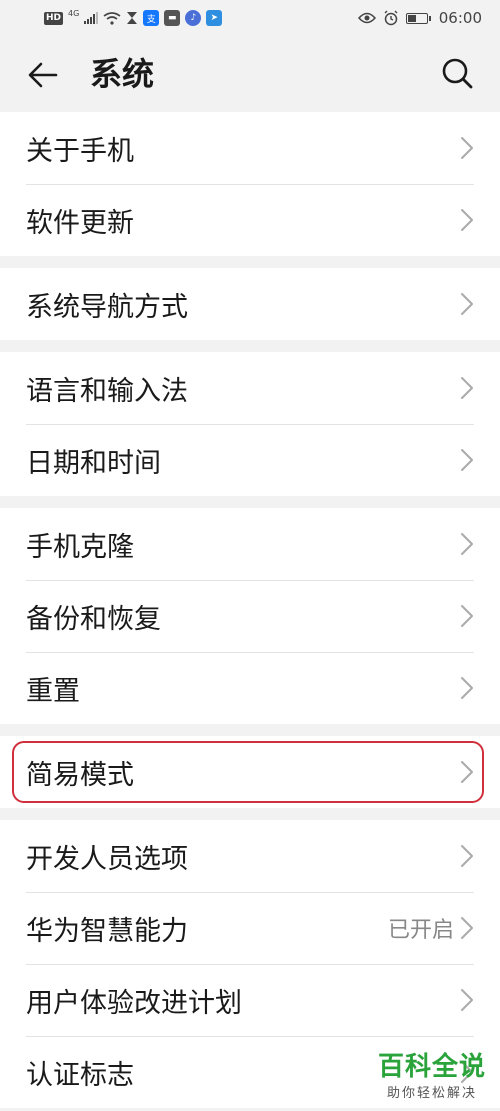 This screenshot has height=1111, width=500. Describe the element at coordinates (250, 18) in the screenshot. I see `status-bar: HD 4G 支 ▬ ♪ ➤ 06:00` at that location.